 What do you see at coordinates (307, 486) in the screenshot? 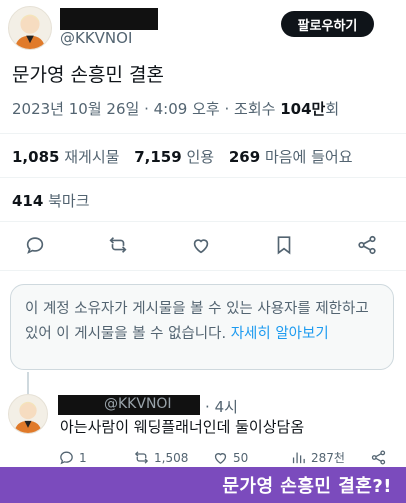
I see `banner-text: 문가영 손흥민 결혼?!` at bounding box center [307, 486].